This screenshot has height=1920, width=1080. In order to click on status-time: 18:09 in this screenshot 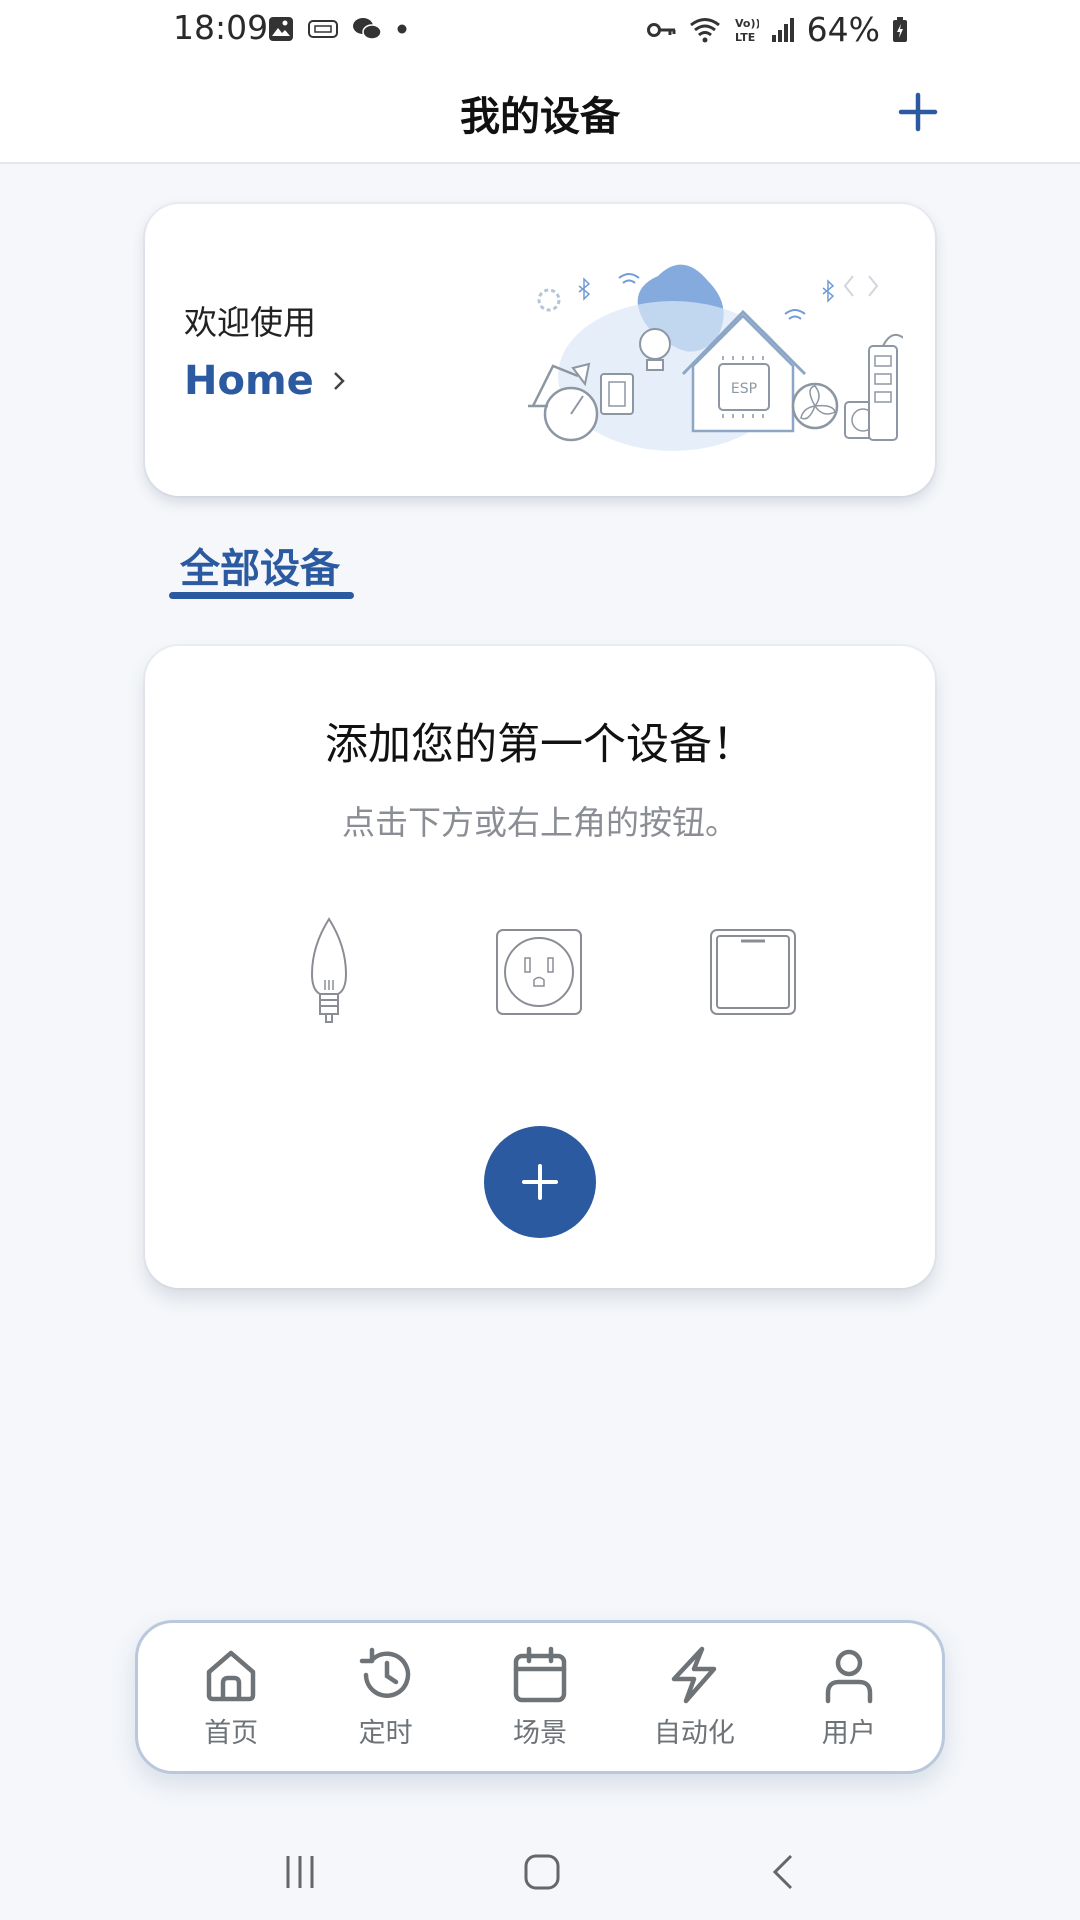, I will do `click(221, 27)`.